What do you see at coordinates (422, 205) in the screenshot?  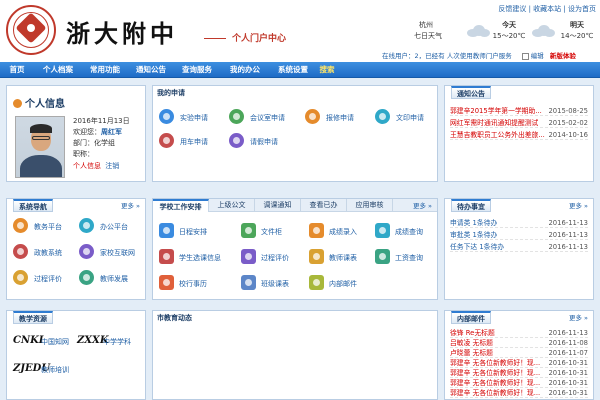 I see `work-more-link: 更多` at bounding box center [422, 205].